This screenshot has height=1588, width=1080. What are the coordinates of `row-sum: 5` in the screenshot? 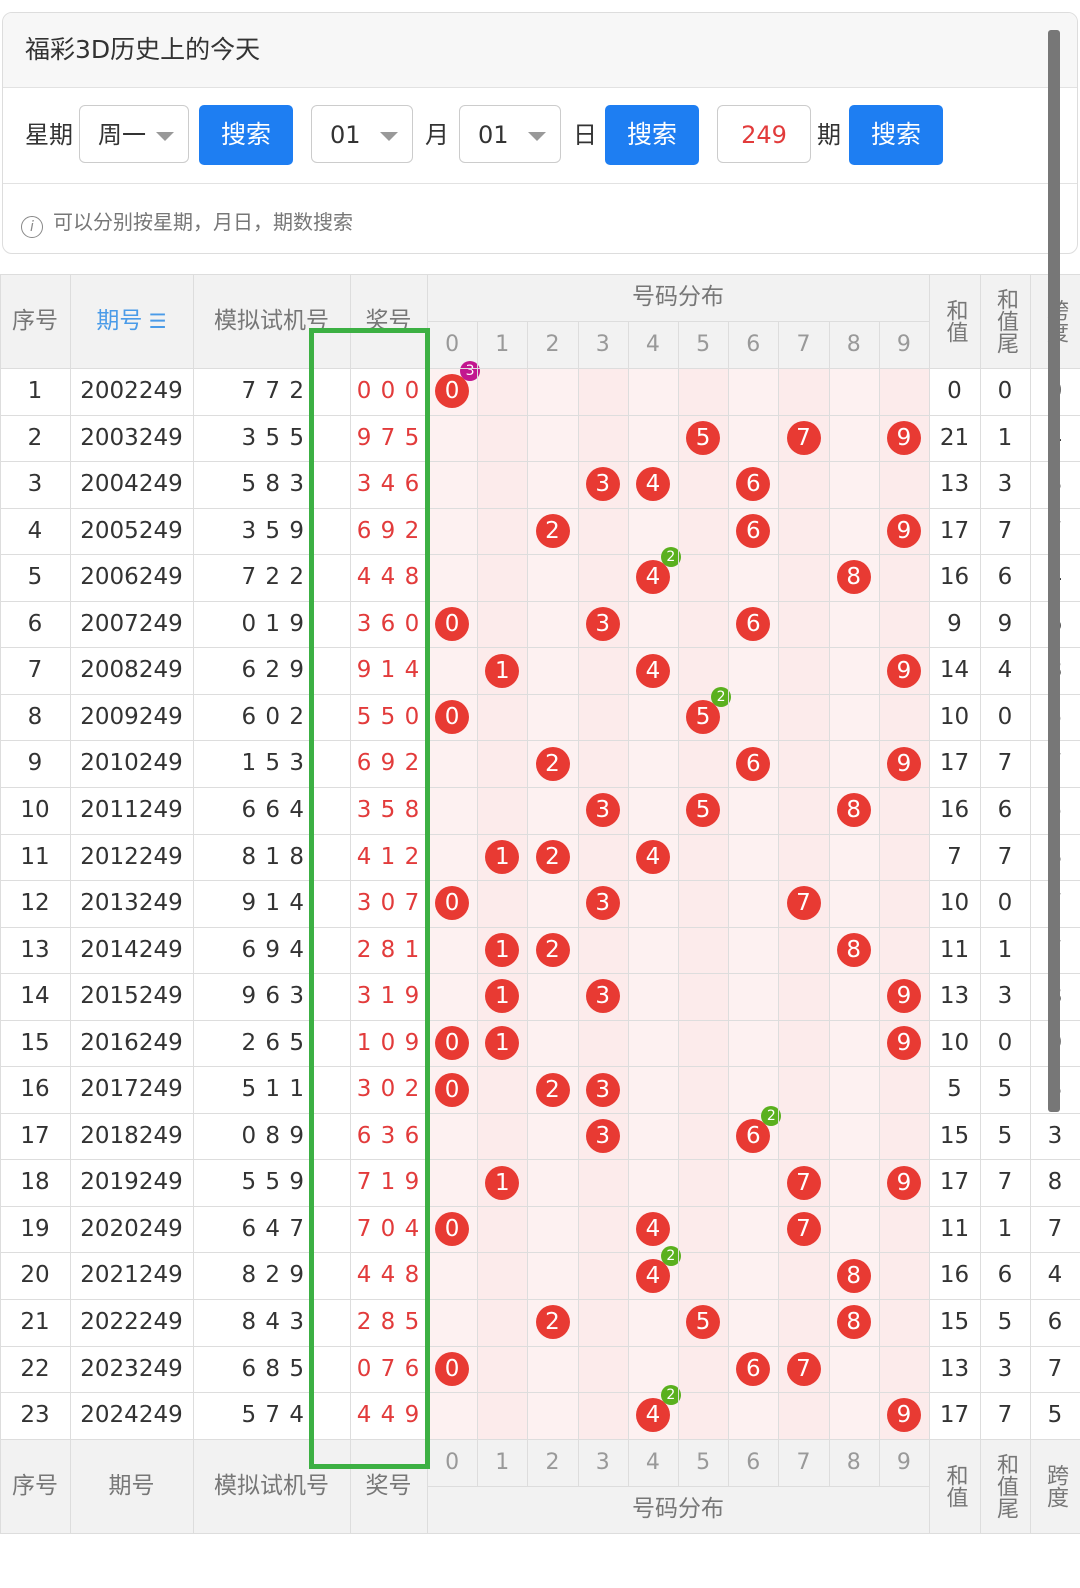 It's located at (954, 1089).